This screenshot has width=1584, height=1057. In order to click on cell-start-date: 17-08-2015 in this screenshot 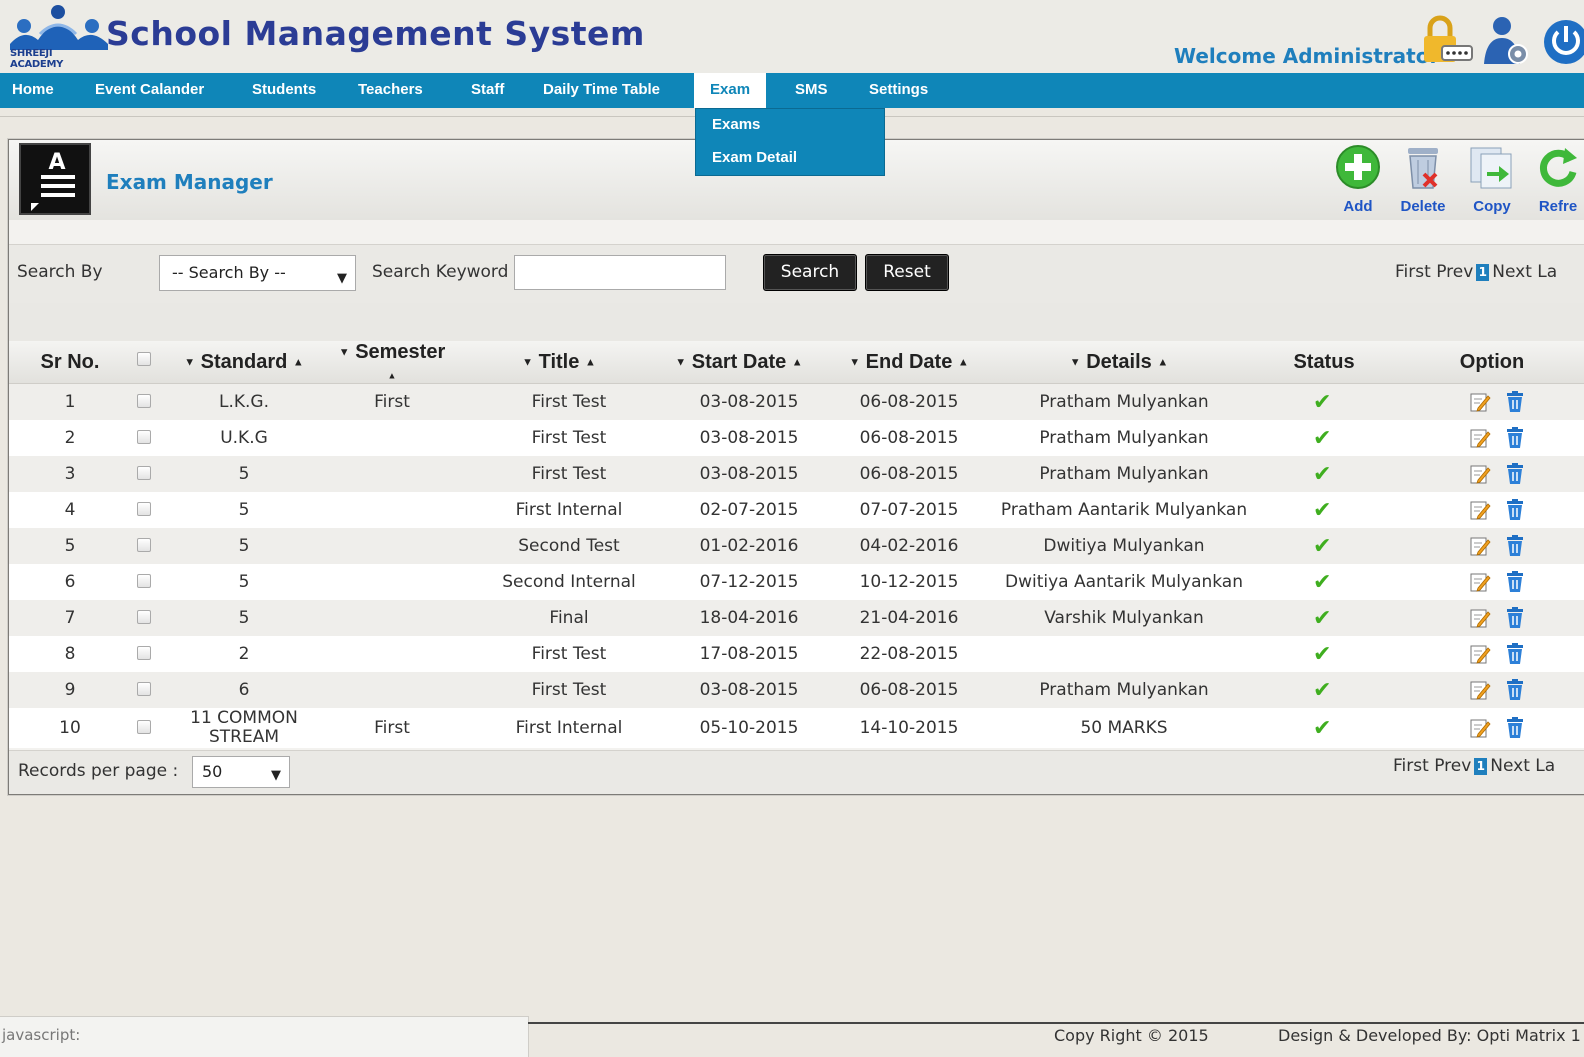, I will do `click(749, 654)`.